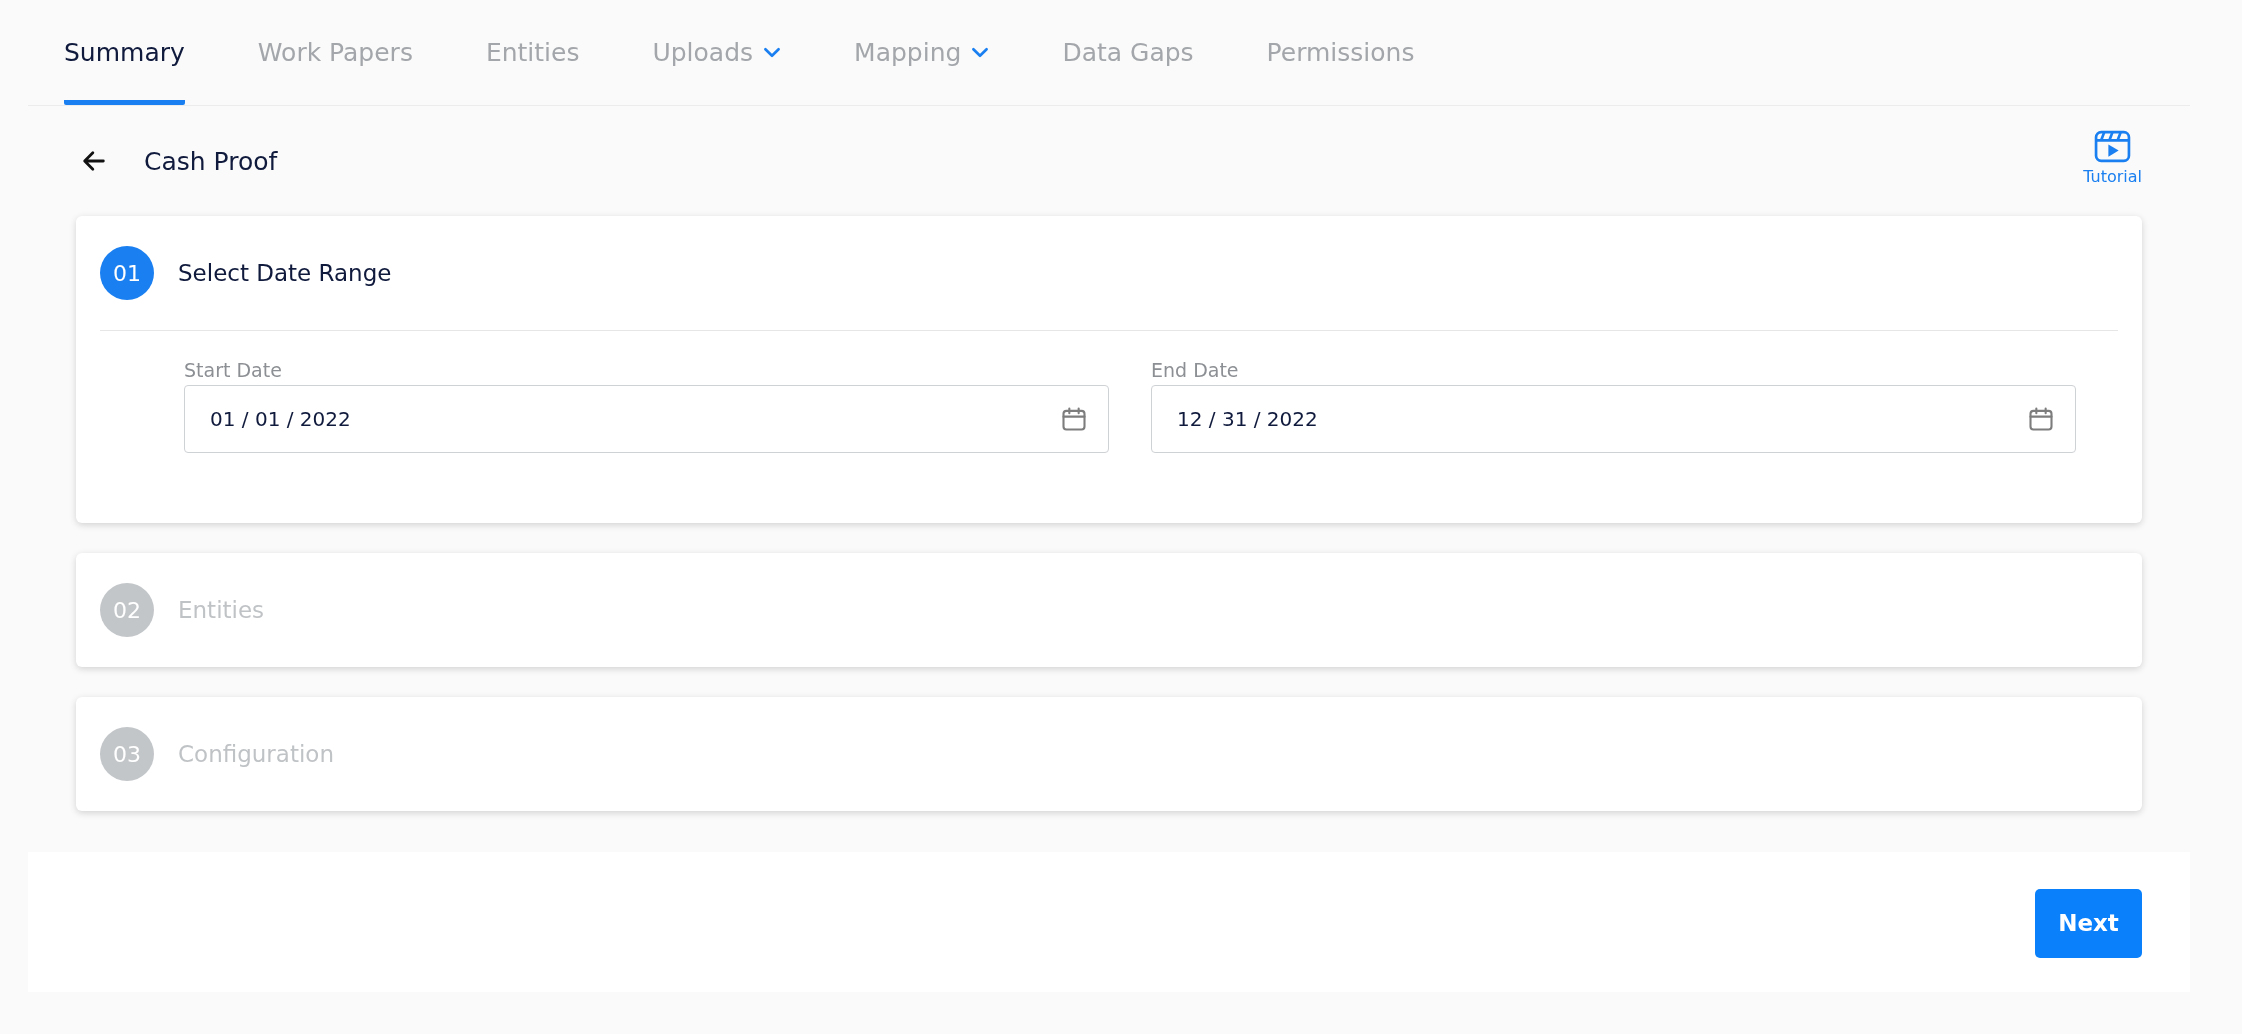  I want to click on tab: Permissions, so click(1340, 56).